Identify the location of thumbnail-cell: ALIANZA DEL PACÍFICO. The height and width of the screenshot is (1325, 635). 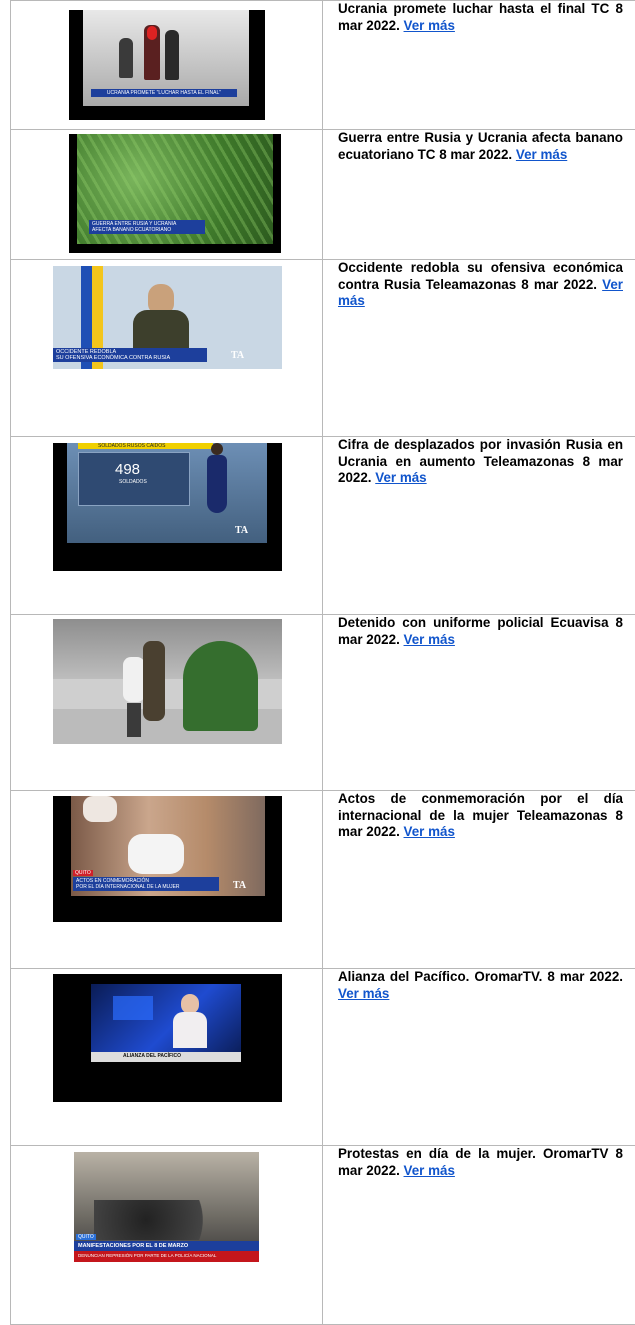
(167, 1057).